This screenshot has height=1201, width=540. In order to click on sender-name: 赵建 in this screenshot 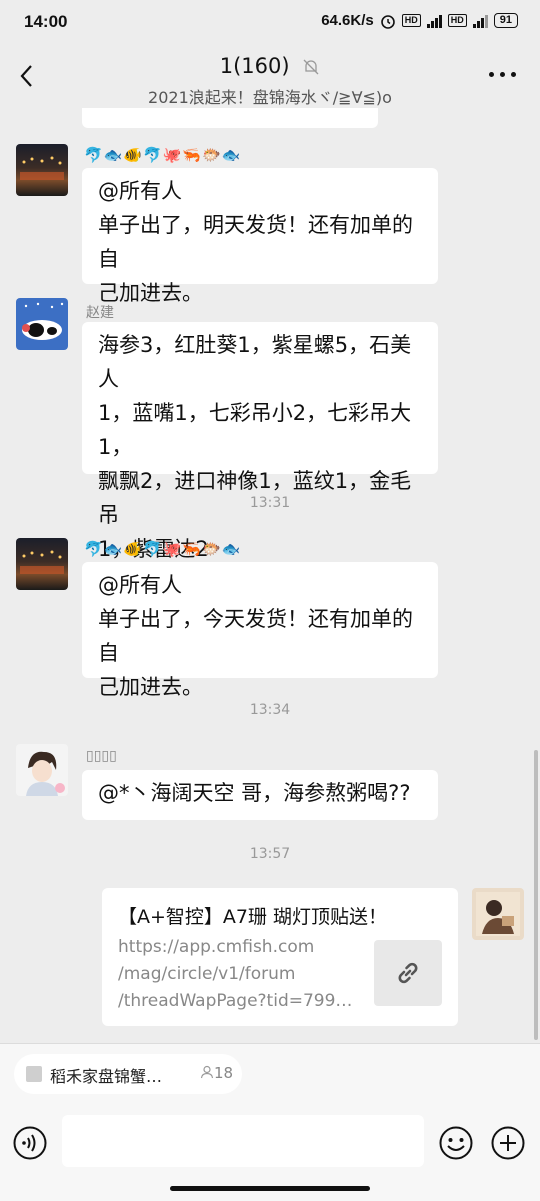, I will do `click(100, 313)`.